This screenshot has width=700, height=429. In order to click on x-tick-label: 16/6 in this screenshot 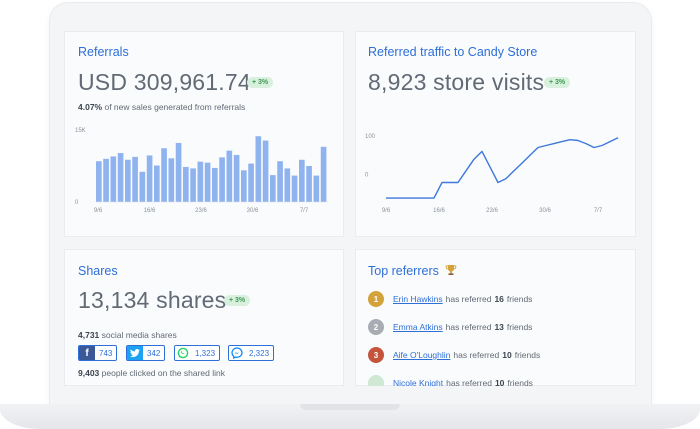, I will do `click(150, 211)`.